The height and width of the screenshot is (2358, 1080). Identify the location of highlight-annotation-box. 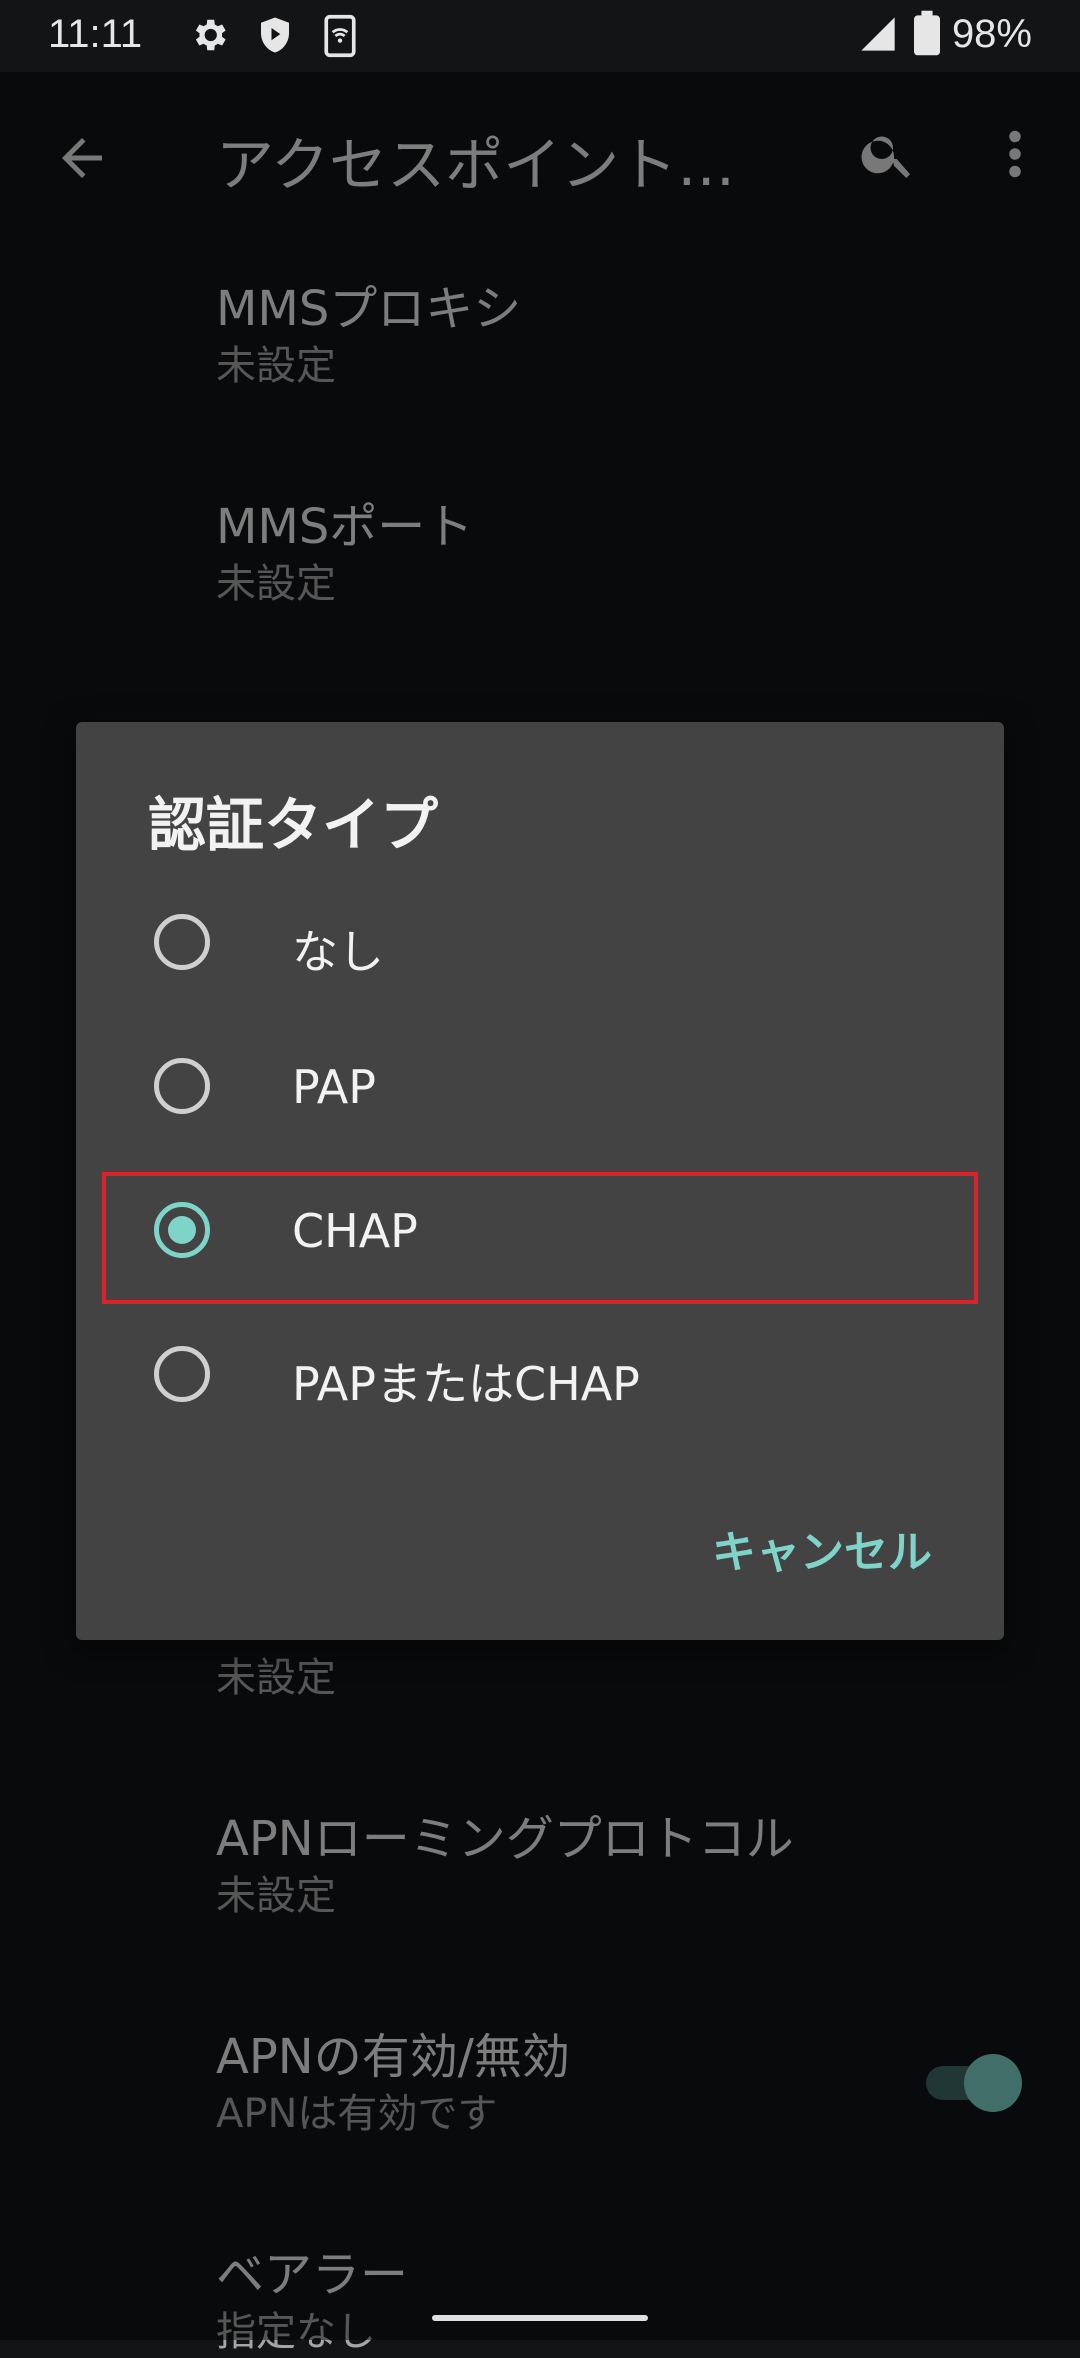
(540, 1238).